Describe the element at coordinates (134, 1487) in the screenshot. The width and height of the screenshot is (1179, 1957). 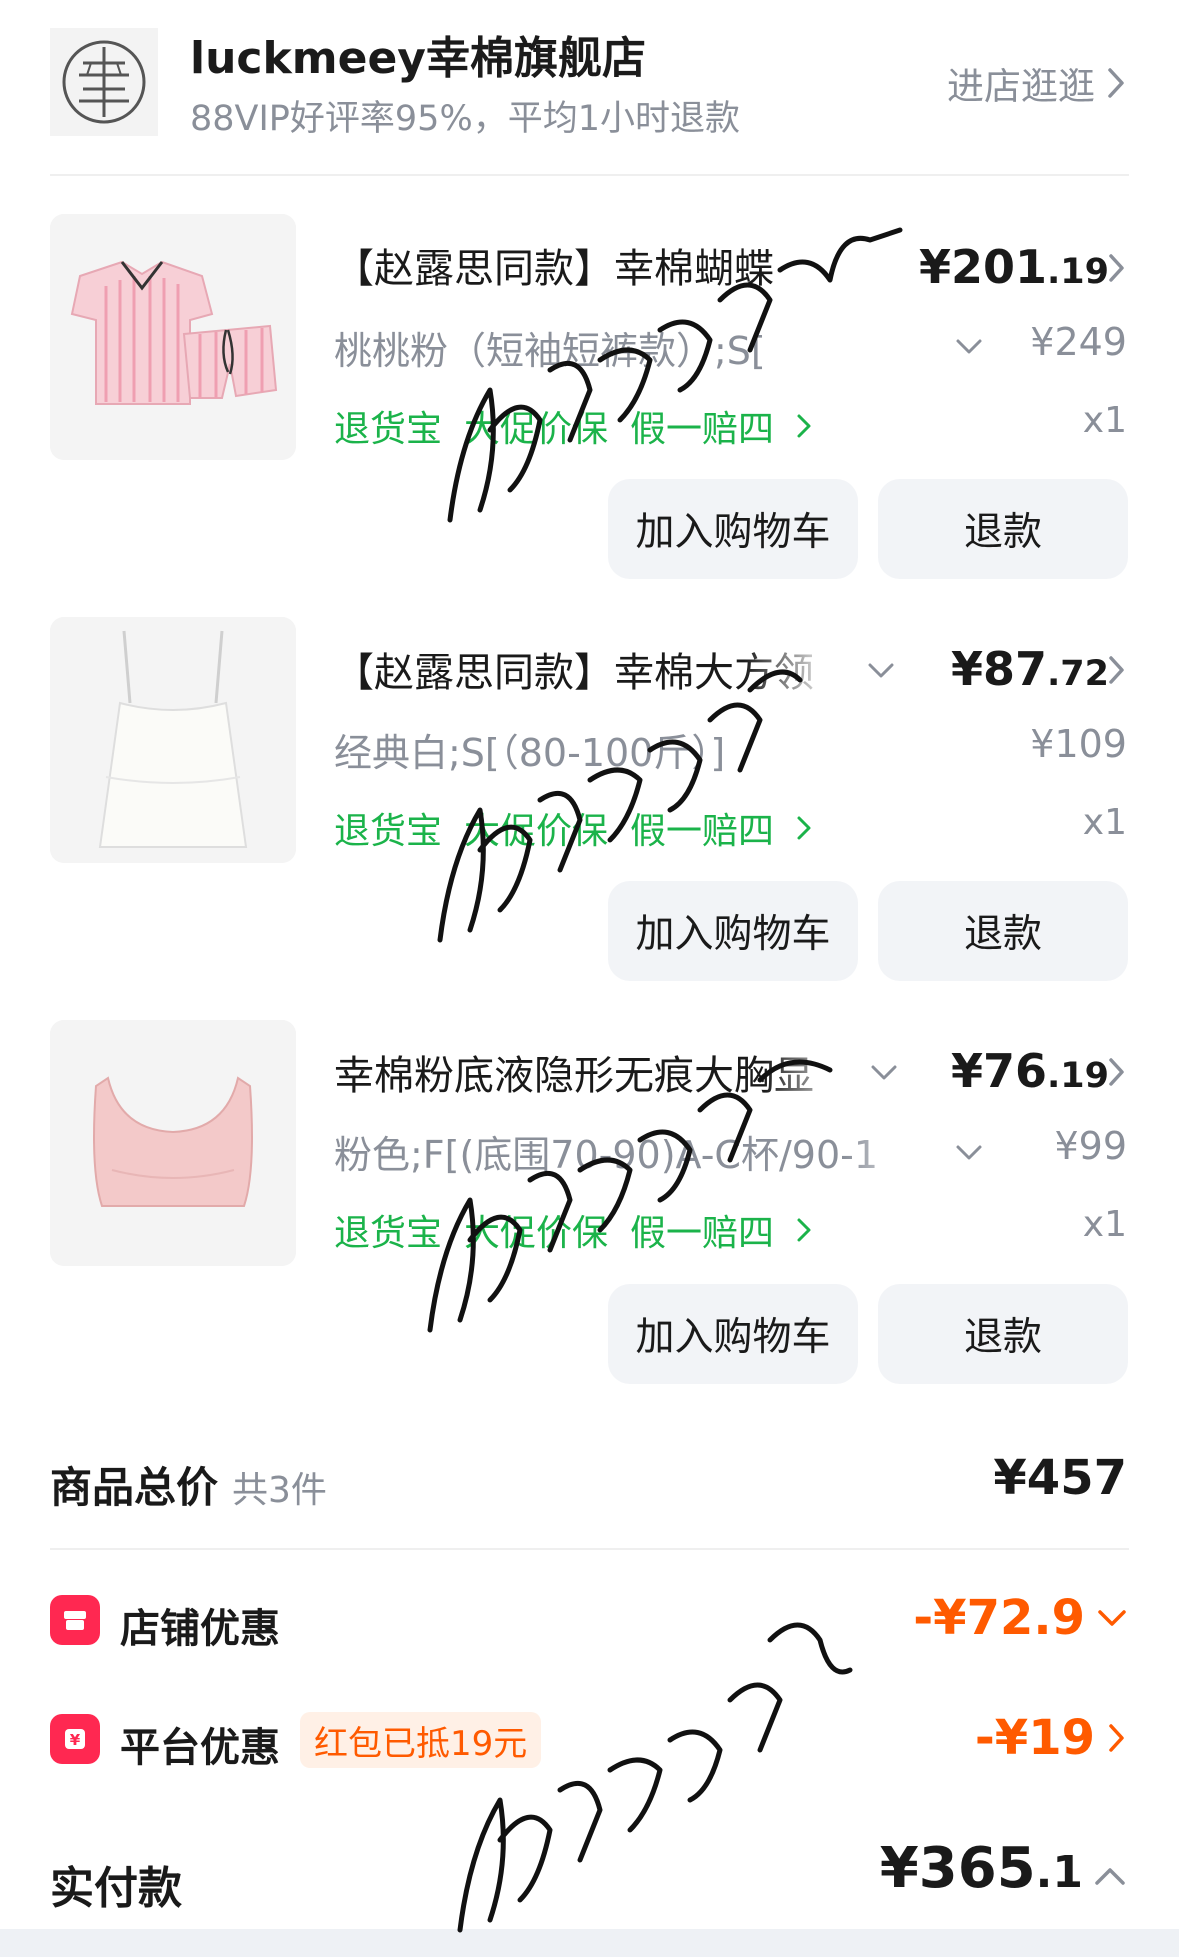
I see `goods-total-text: 商品总价` at that location.